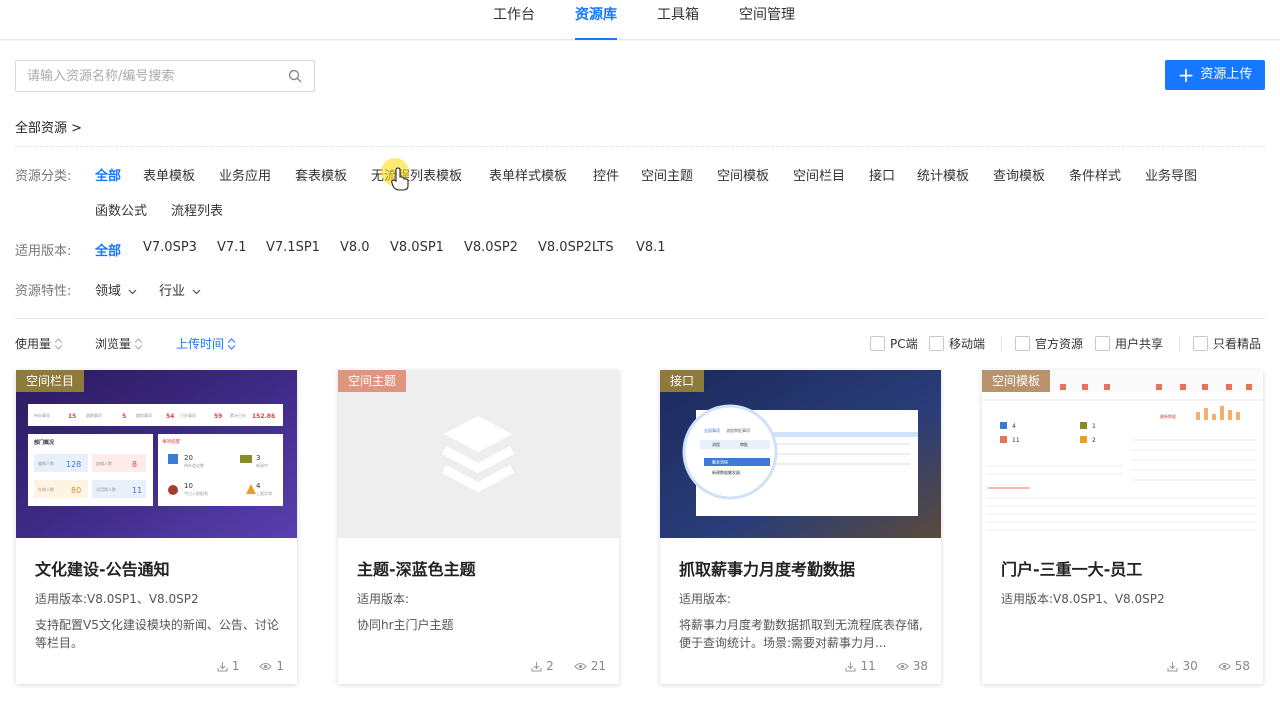 The width and height of the screenshot is (1280, 720). Describe the element at coordinates (372, 381) in the screenshot. I see `card-category-badge: 空间主题` at that location.